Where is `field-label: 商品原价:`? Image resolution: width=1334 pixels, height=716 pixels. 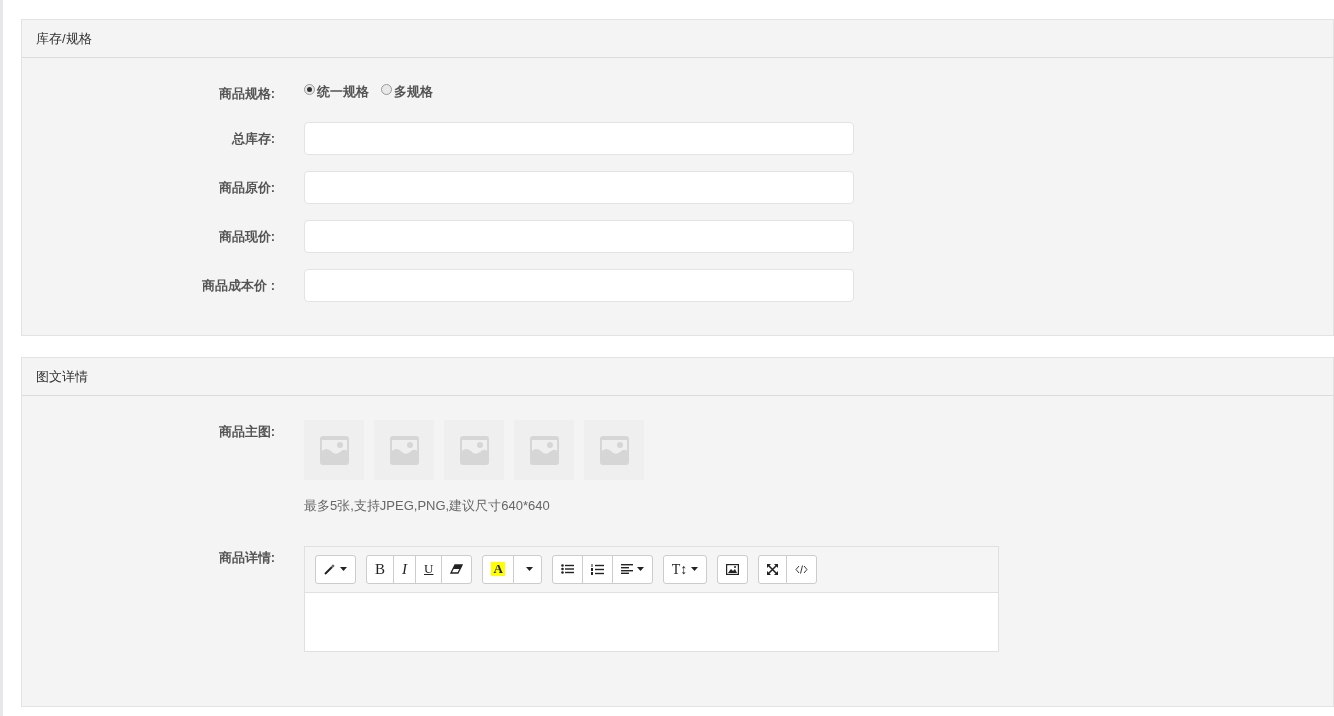 field-label: 商品原价: is located at coordinates (246, 188).